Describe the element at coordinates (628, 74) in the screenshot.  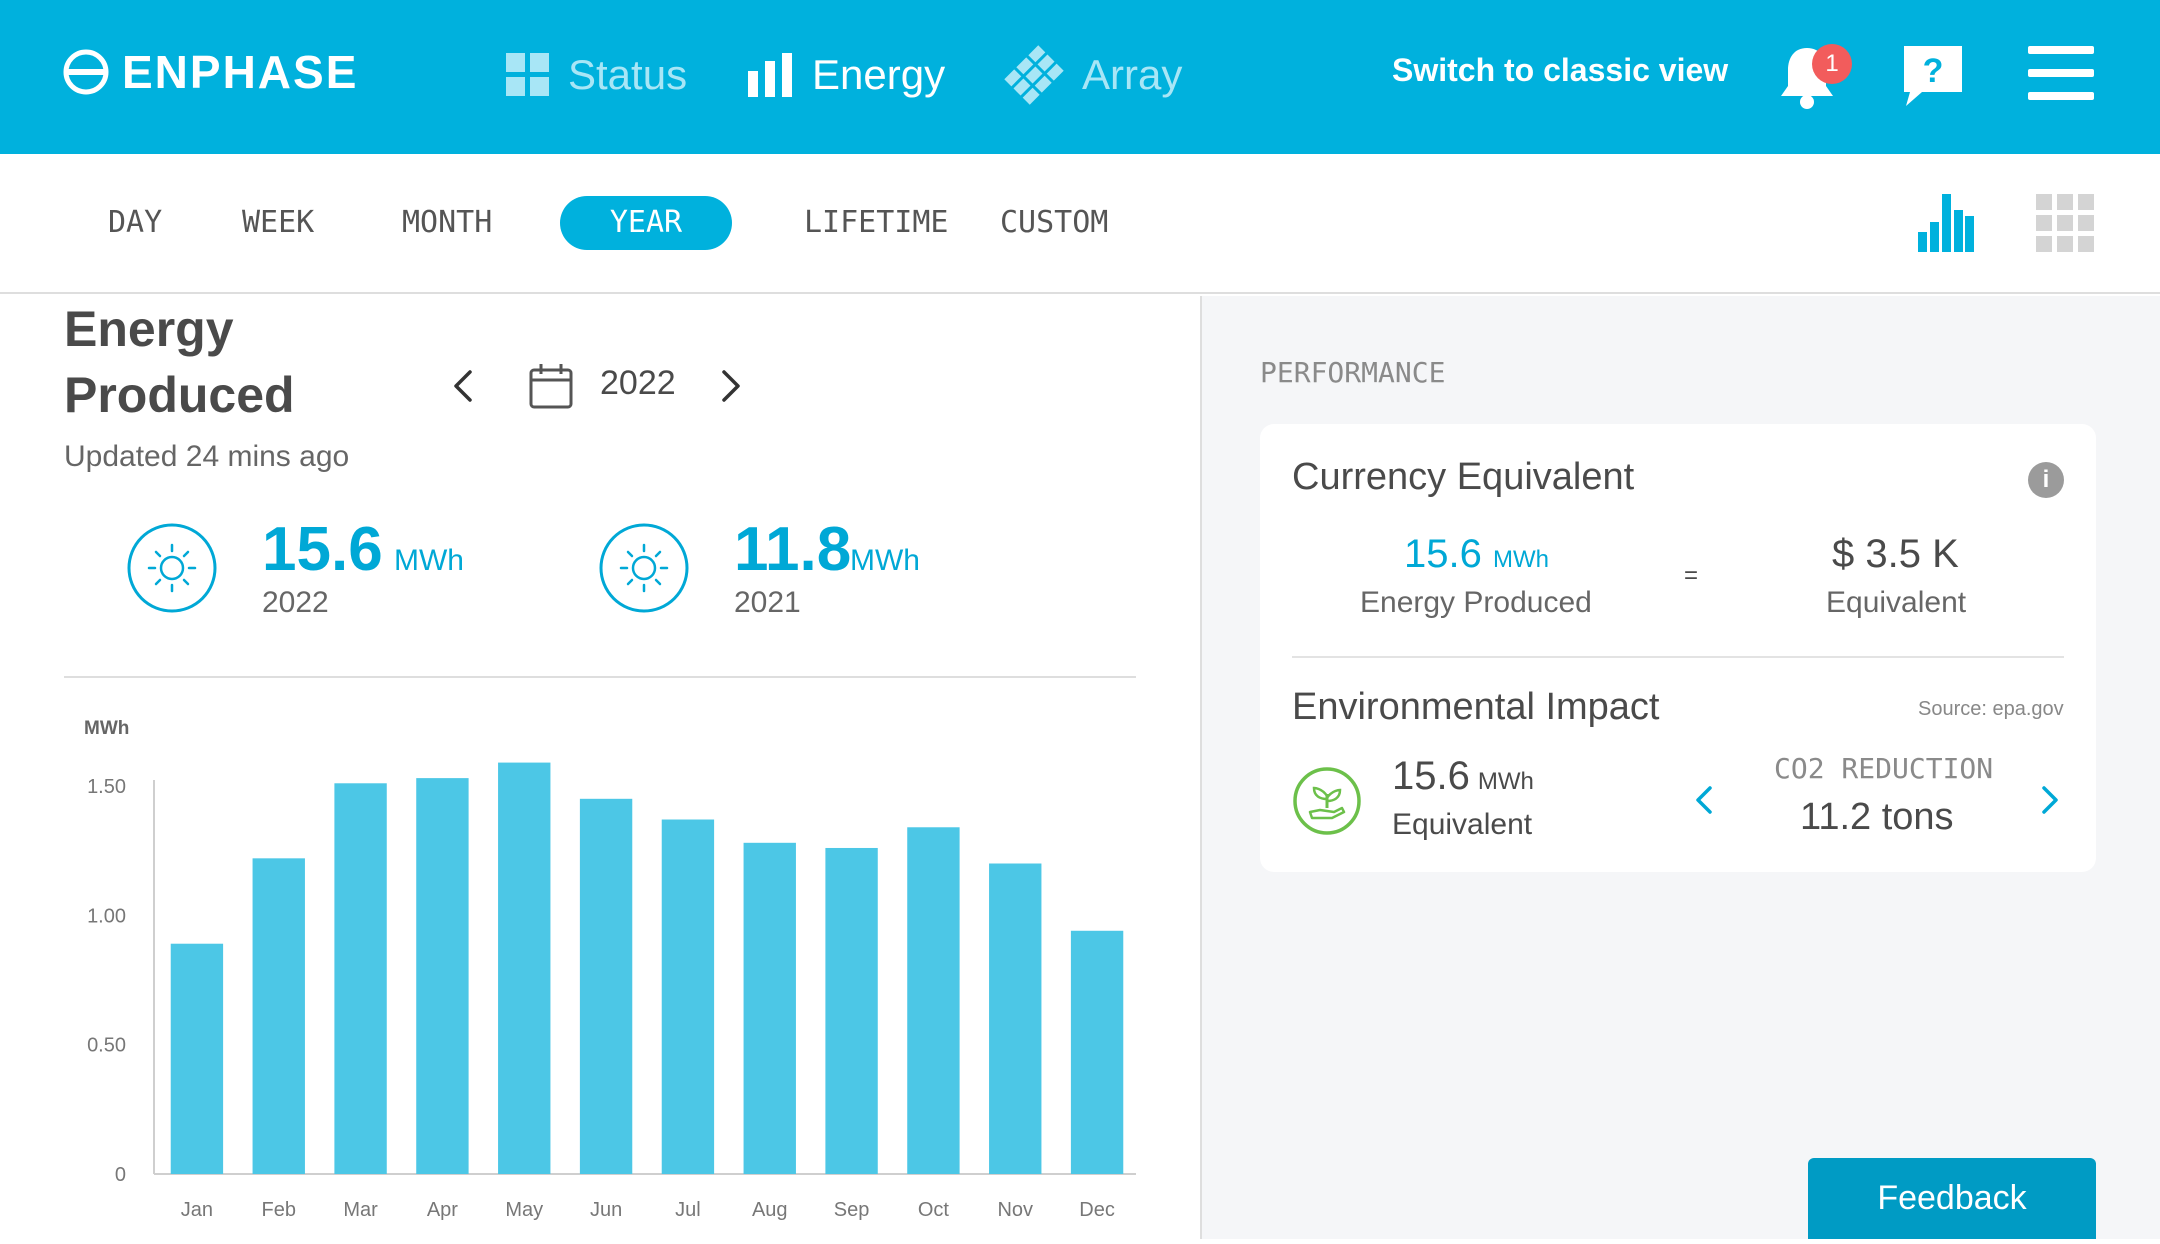
I see `nav-status-label: Status` at that location.